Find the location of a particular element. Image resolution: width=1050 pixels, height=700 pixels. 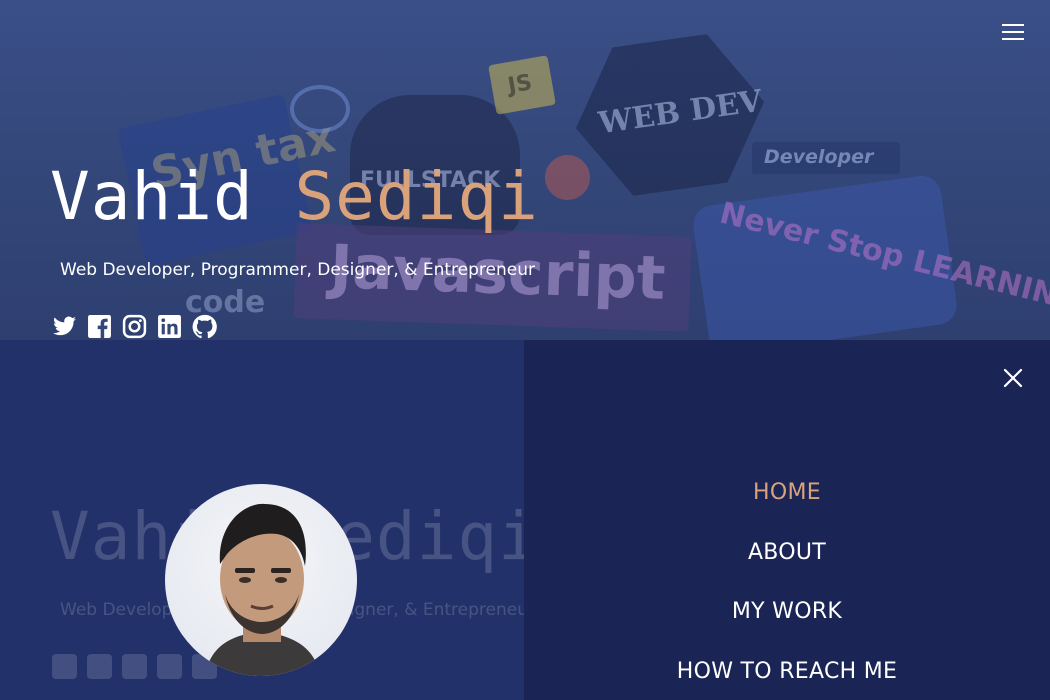

instagram-icon is located at coordinates (134, 326).